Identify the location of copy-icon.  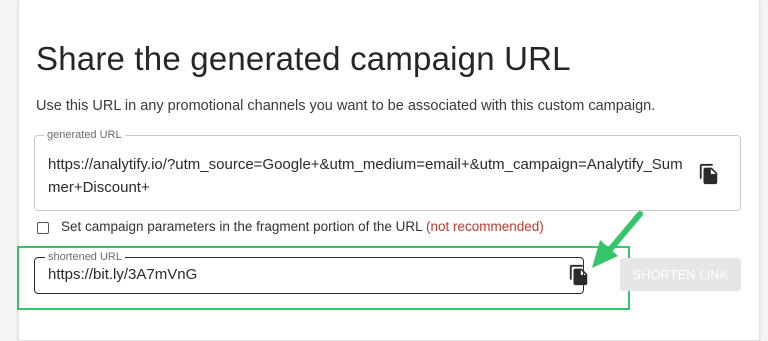
(709, 176).